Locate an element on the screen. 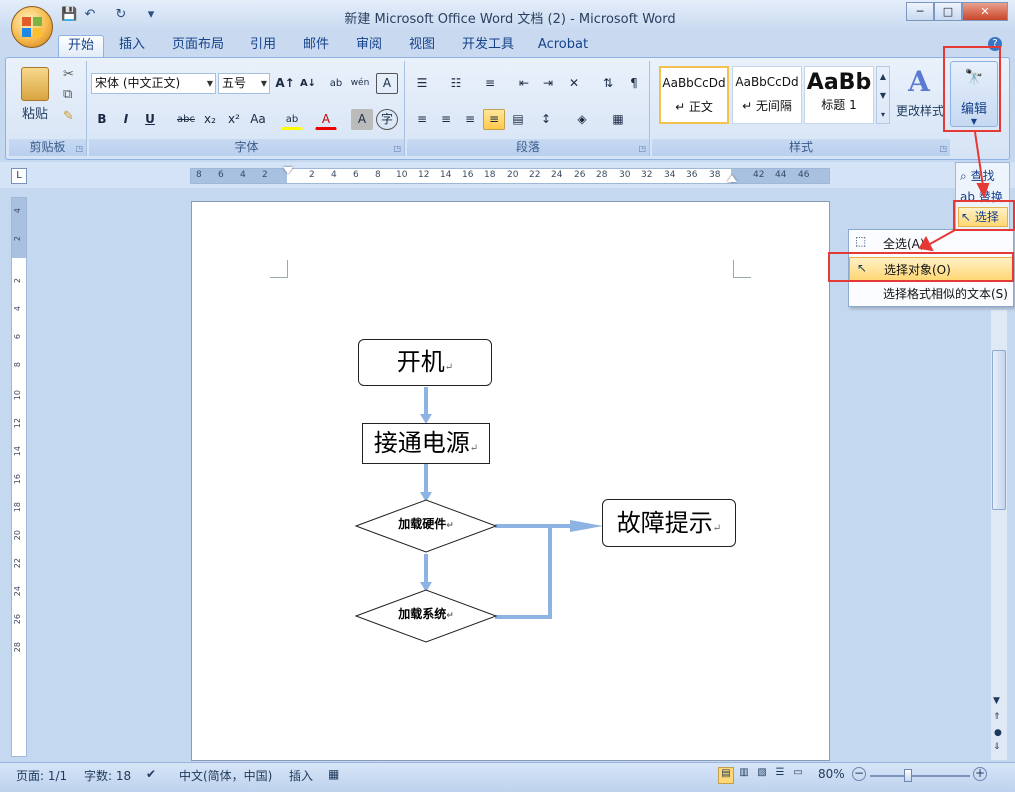  change-styles-button: 更改样式 is located at coordinates (920, 110).